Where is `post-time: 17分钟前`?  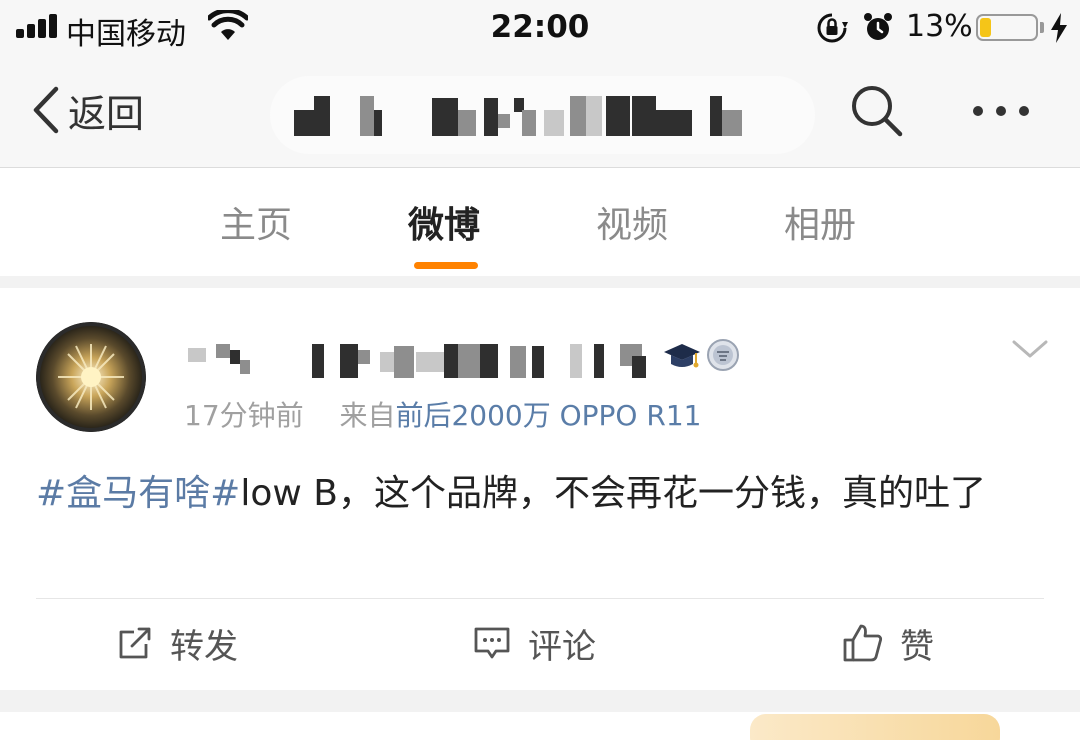 post-time: 17分钟前 is located at coordinates (244, 415).